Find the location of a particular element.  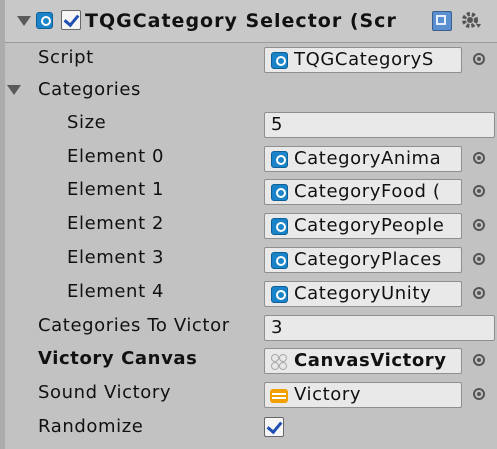

element-value: CategoryPlaces is located at coordinates (368, 259).